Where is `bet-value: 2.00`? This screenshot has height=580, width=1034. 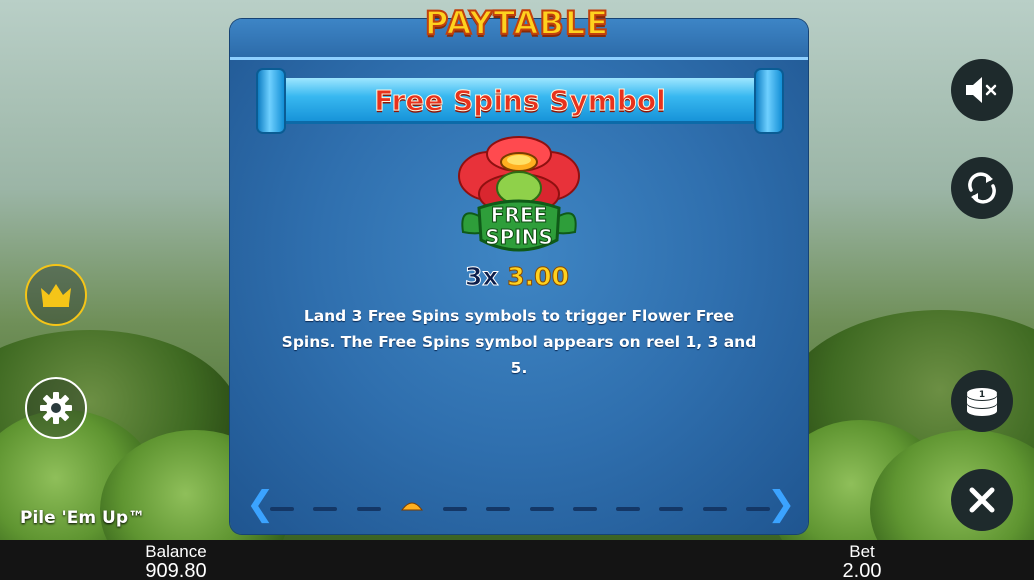 bet-value: 2.00 is located at coordinates (862, 570).